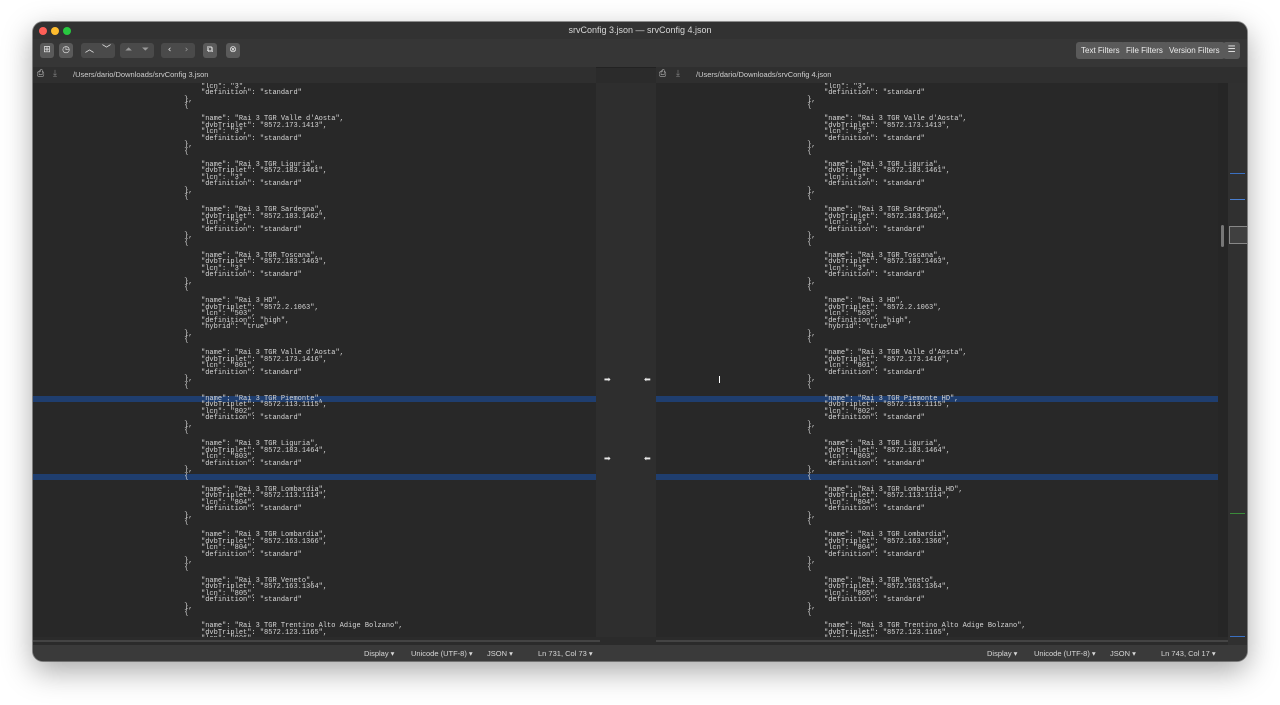 The image size is (1280, 705). What do you see at coordinates (626, 360) in the screenshot?
I see `merge-gutter: ➡ ⬅ ➡ ⬅` at bounding box center [626, 360].